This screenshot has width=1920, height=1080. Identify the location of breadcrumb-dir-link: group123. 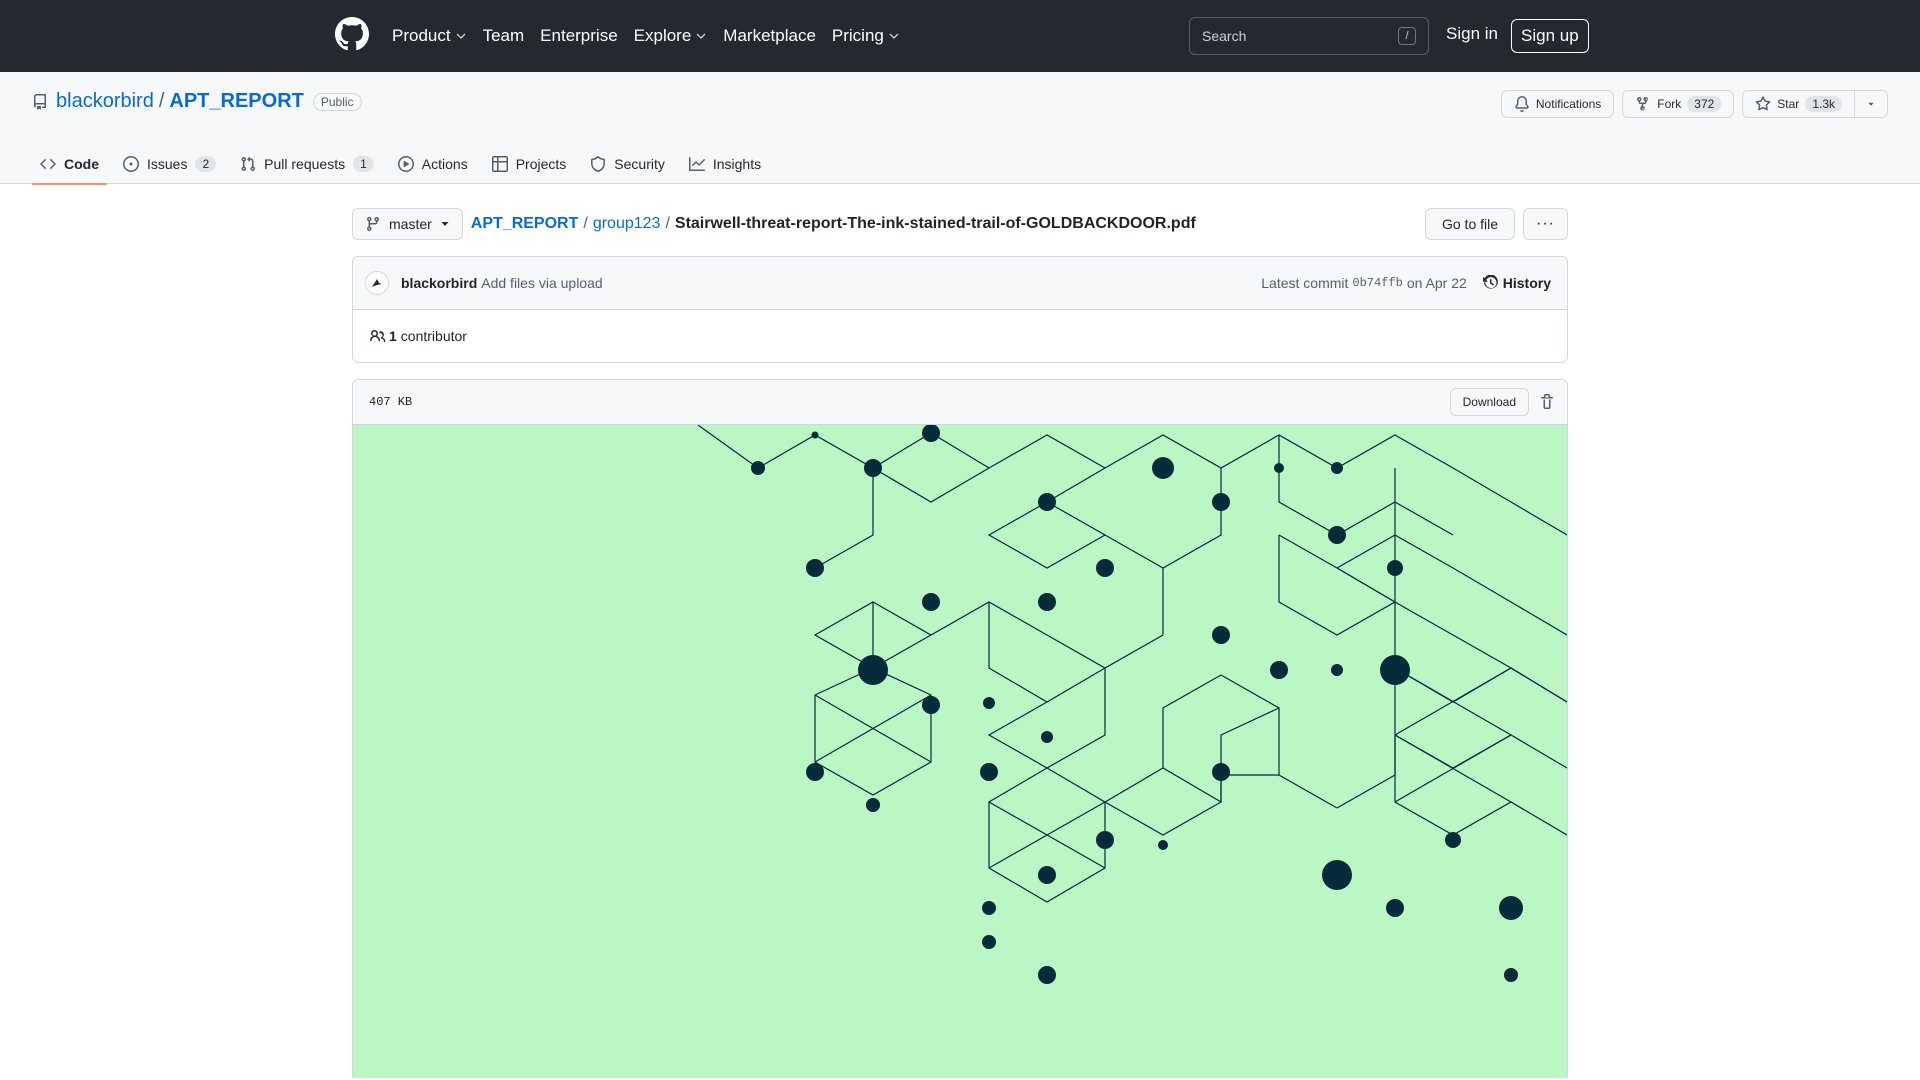
(627, 224).